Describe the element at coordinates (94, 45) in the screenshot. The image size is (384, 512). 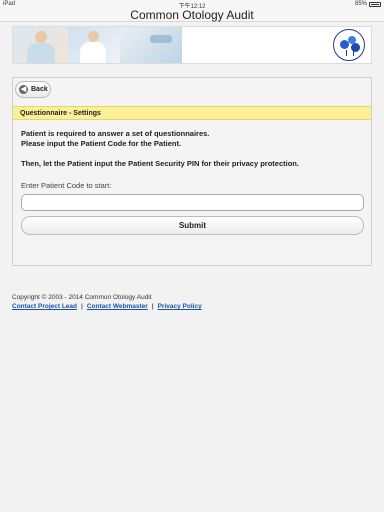
I see `banner-photo-doctor` at that location.